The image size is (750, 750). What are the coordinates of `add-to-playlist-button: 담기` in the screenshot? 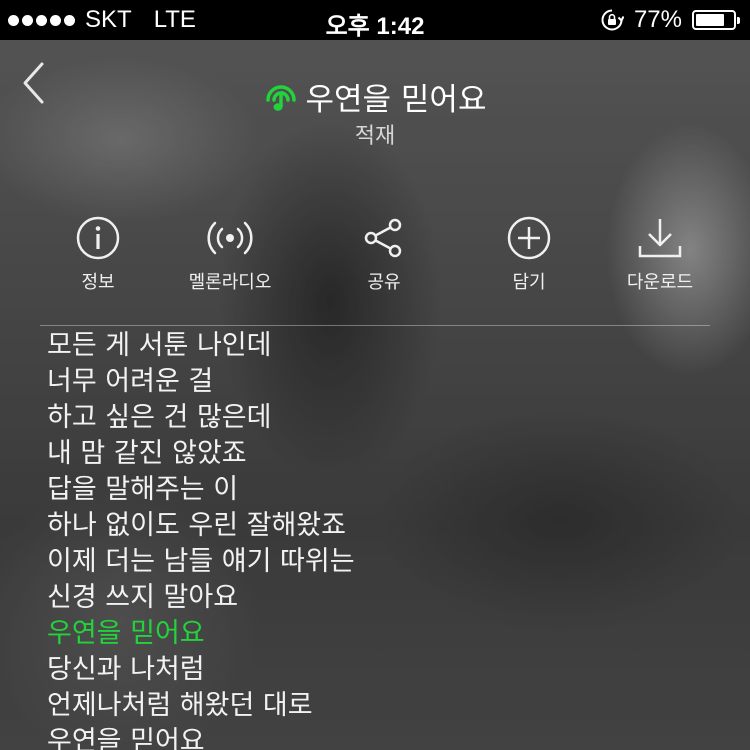 It's located at (529, 254).